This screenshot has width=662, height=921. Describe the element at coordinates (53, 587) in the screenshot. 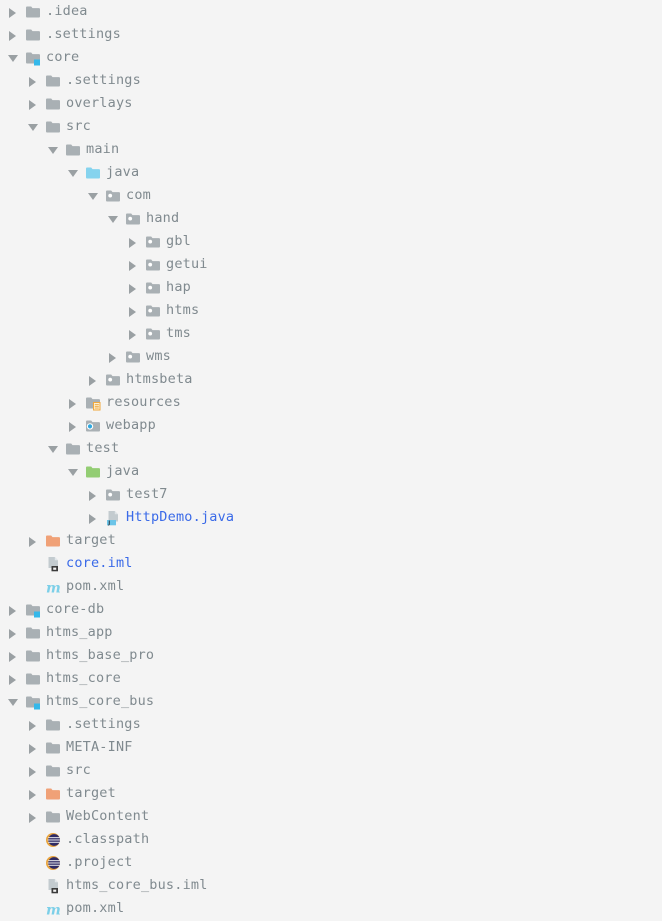

I see `svg-text: m` at that location.